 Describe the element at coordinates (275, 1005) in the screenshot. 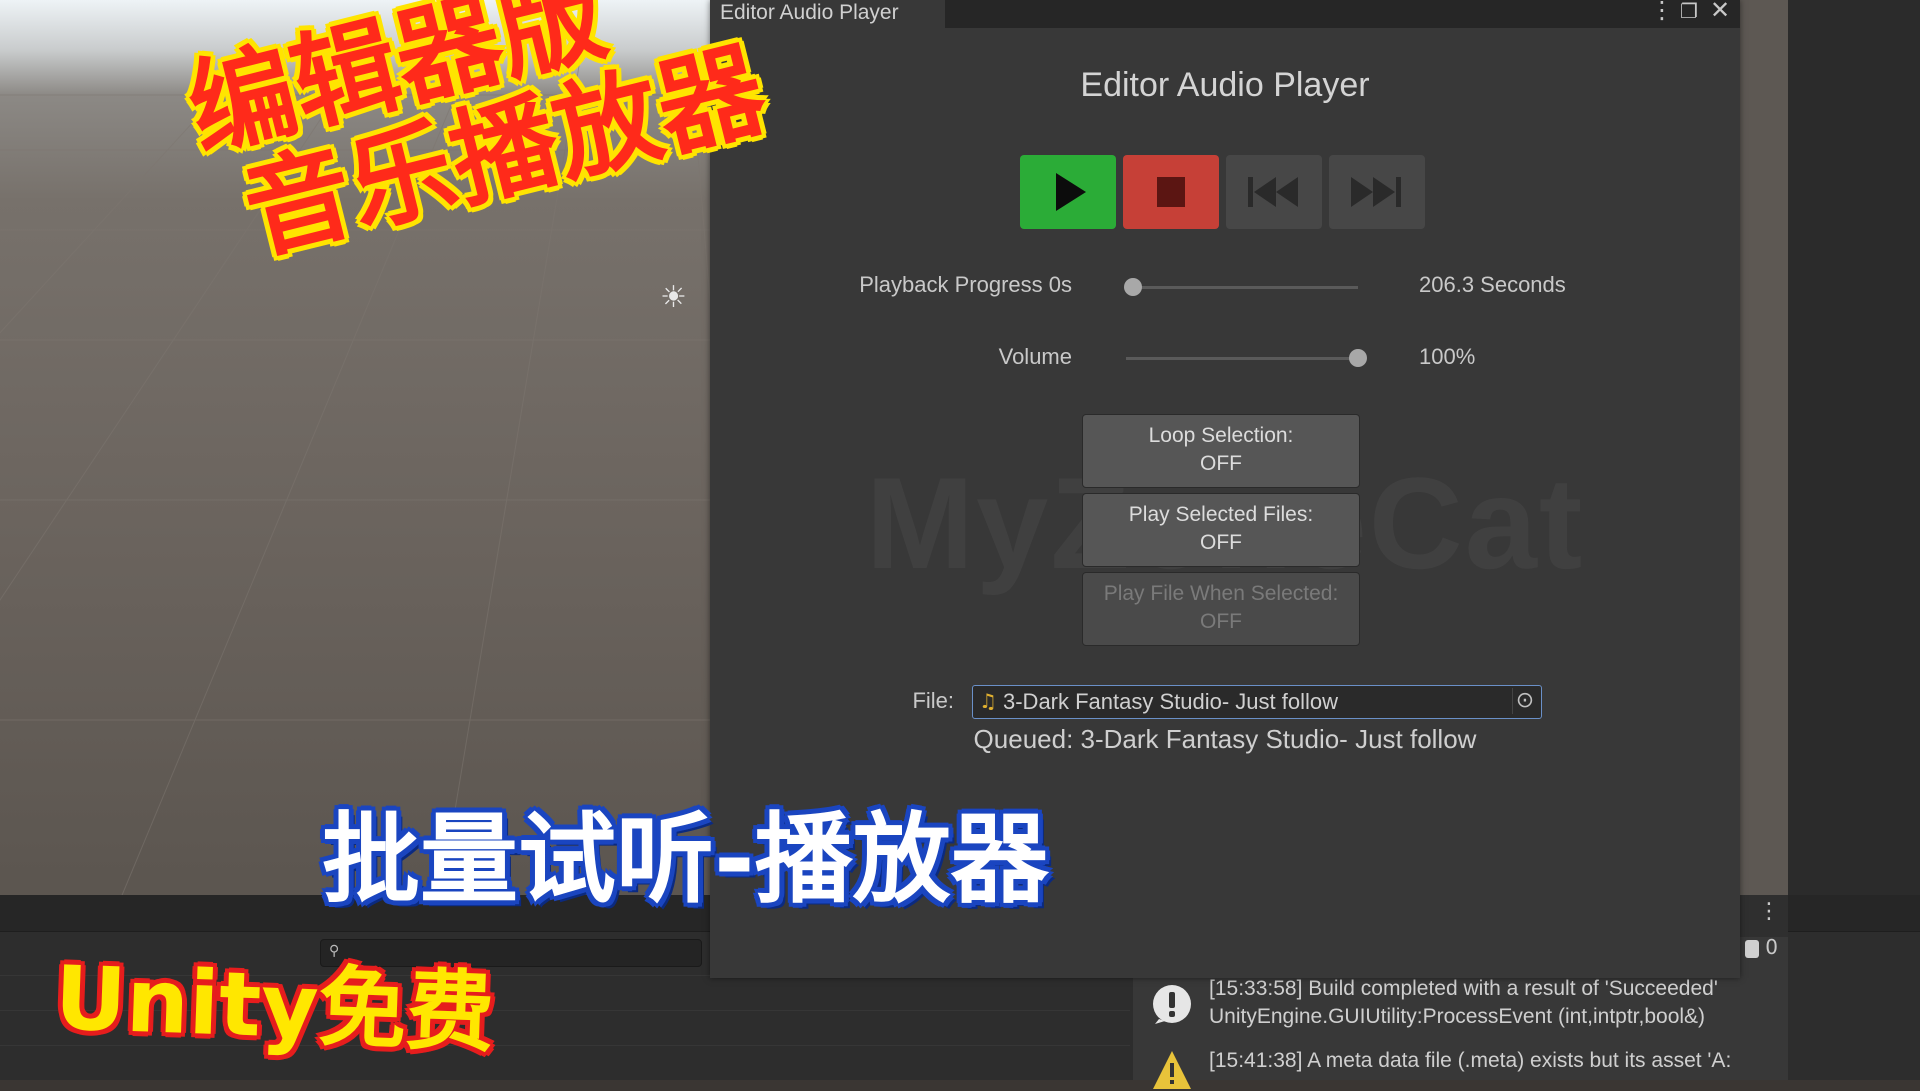

I see `caption-unity-free: Unity免费` at that location.